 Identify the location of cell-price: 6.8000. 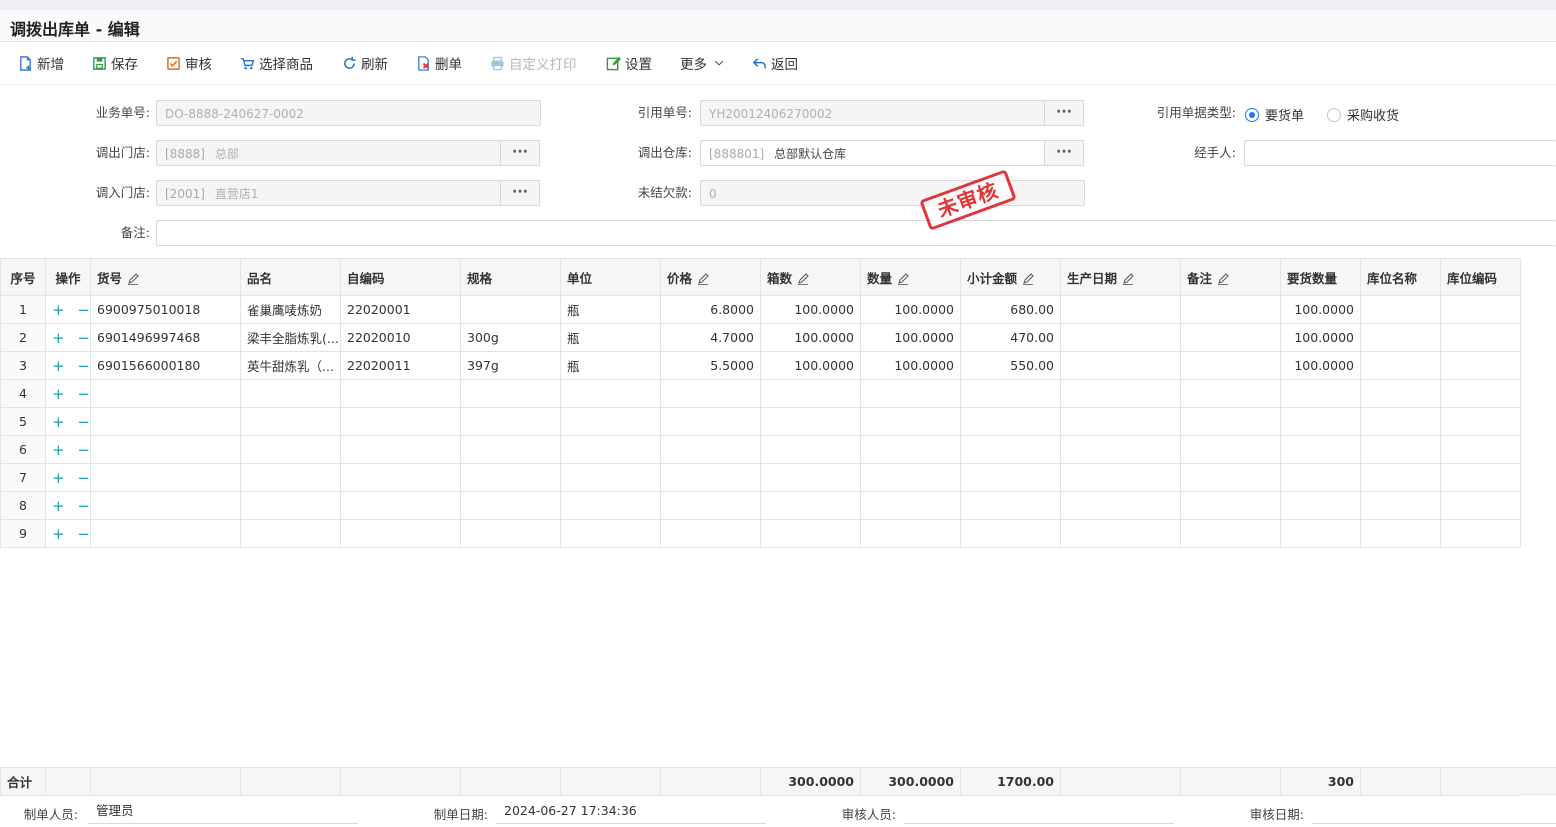
(710, 309).